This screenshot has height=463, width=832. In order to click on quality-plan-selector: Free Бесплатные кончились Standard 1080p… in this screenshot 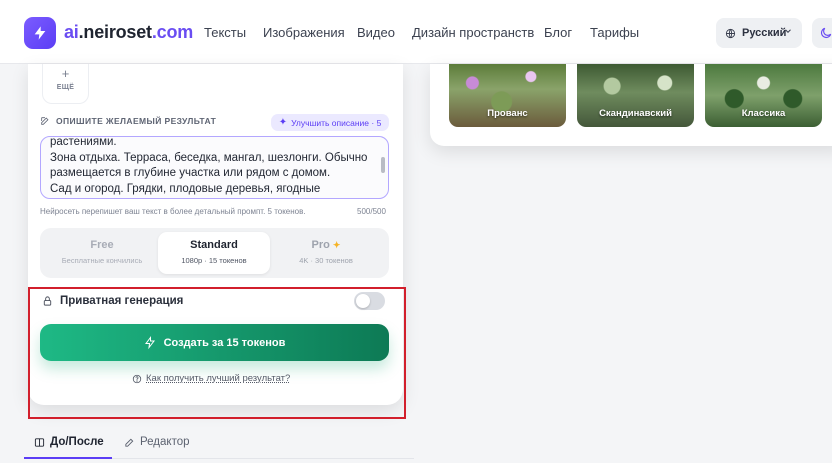, I will do `click(214, 253)`.